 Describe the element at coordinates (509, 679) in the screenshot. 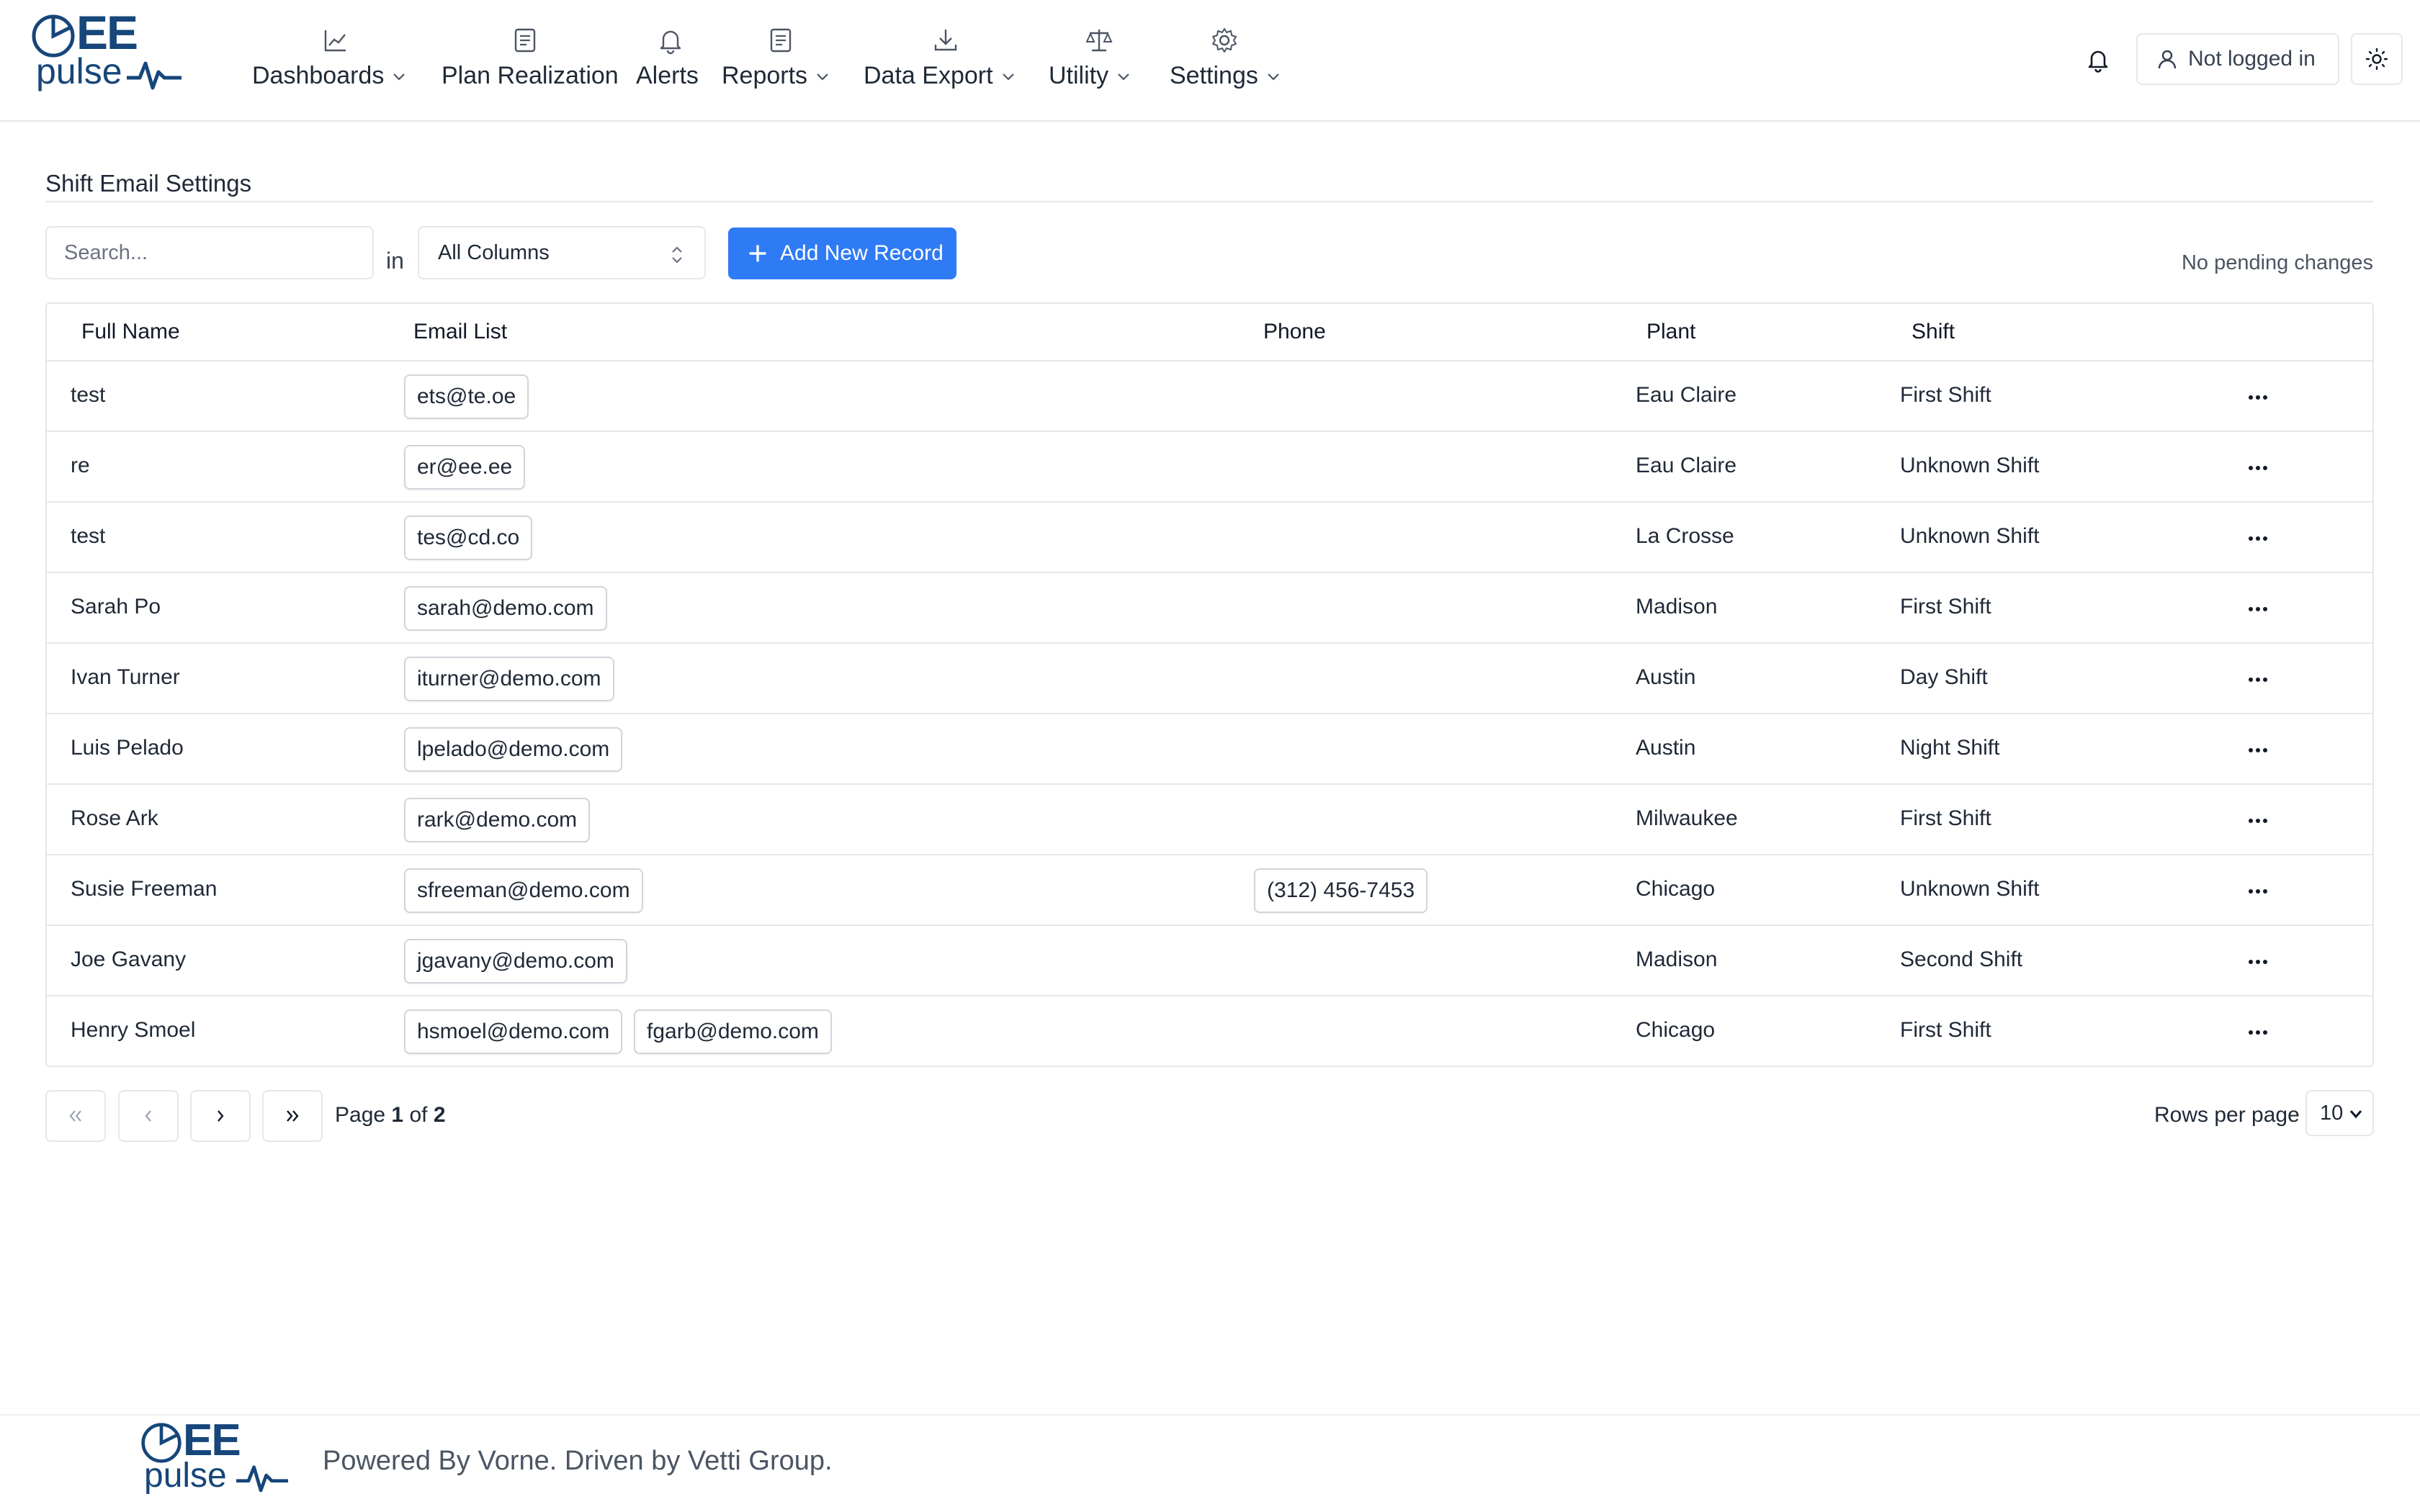

I see `email-chip: iturner@demo.com` at that location.